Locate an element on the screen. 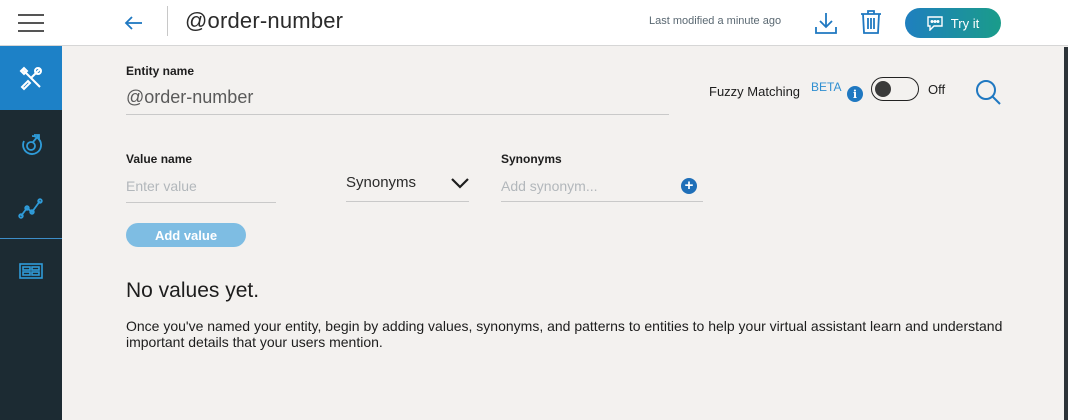  toggle-knob is located at coordinates (883, 89).